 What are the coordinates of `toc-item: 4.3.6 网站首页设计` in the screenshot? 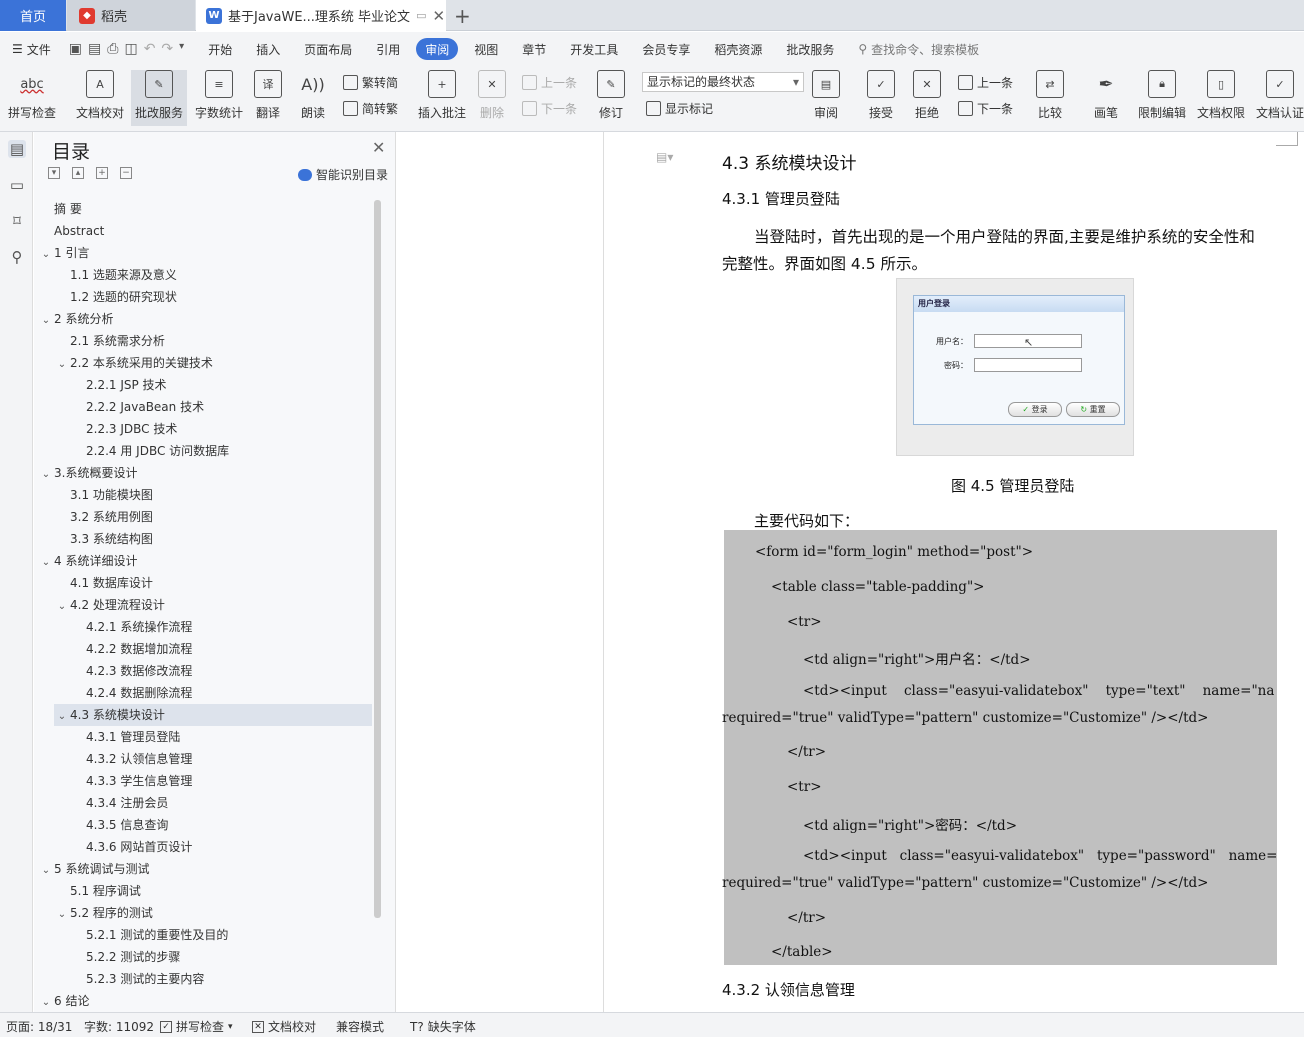 It's located at (131, 847).